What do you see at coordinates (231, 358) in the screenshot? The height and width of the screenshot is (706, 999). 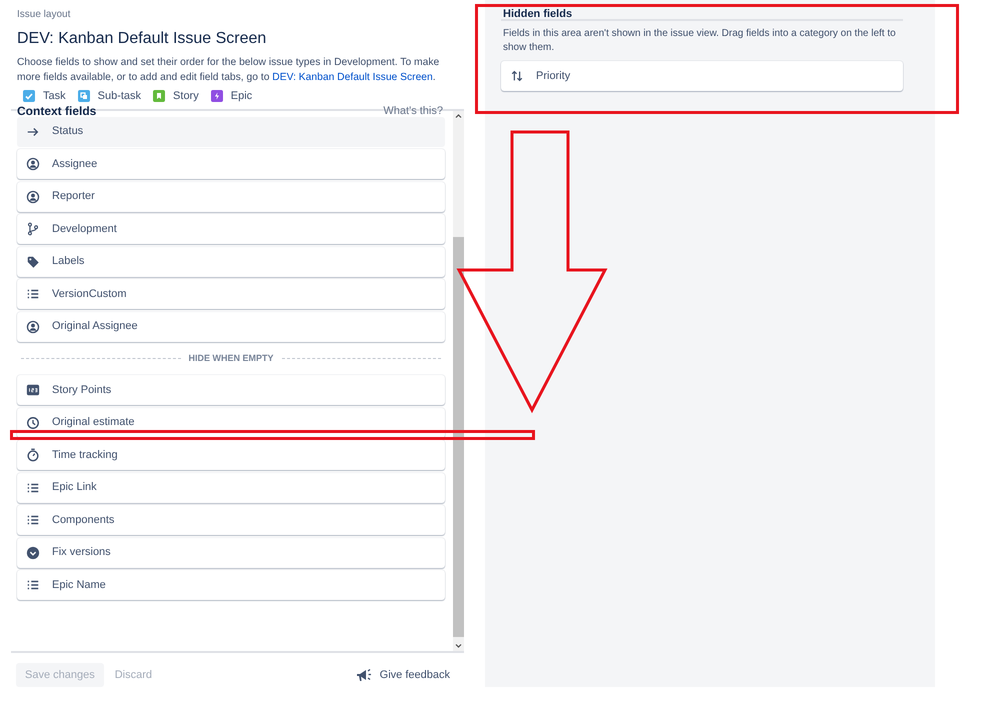 I see `divider-label: HIDE WHEN EMPTY` at bounding box center [231, 358].